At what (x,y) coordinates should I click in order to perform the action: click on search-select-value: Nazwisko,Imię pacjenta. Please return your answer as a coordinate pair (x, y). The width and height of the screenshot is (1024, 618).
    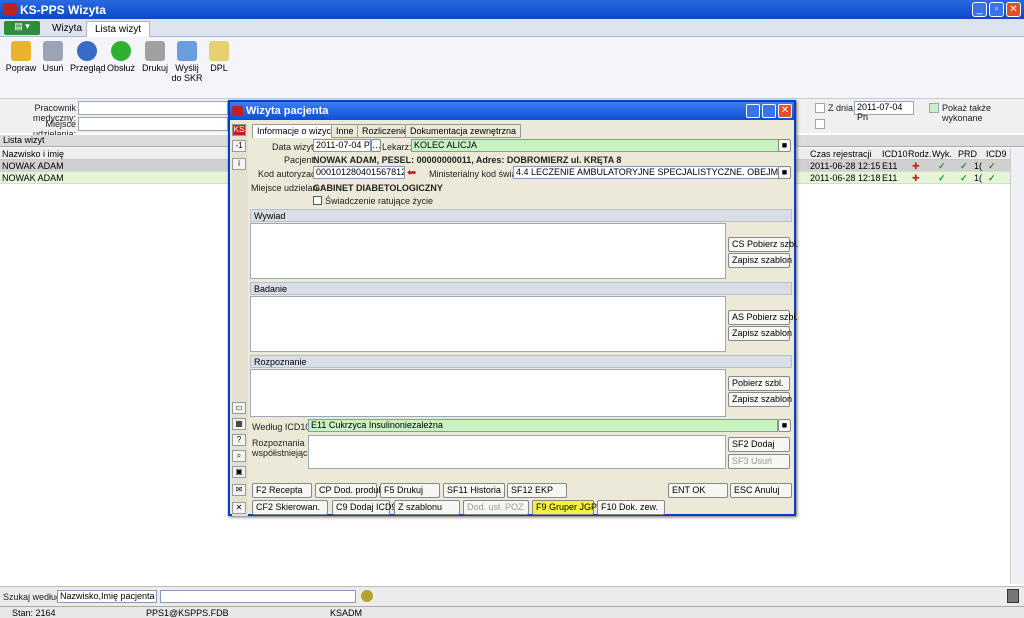
    Looking at the image, I should click on (107, 596).